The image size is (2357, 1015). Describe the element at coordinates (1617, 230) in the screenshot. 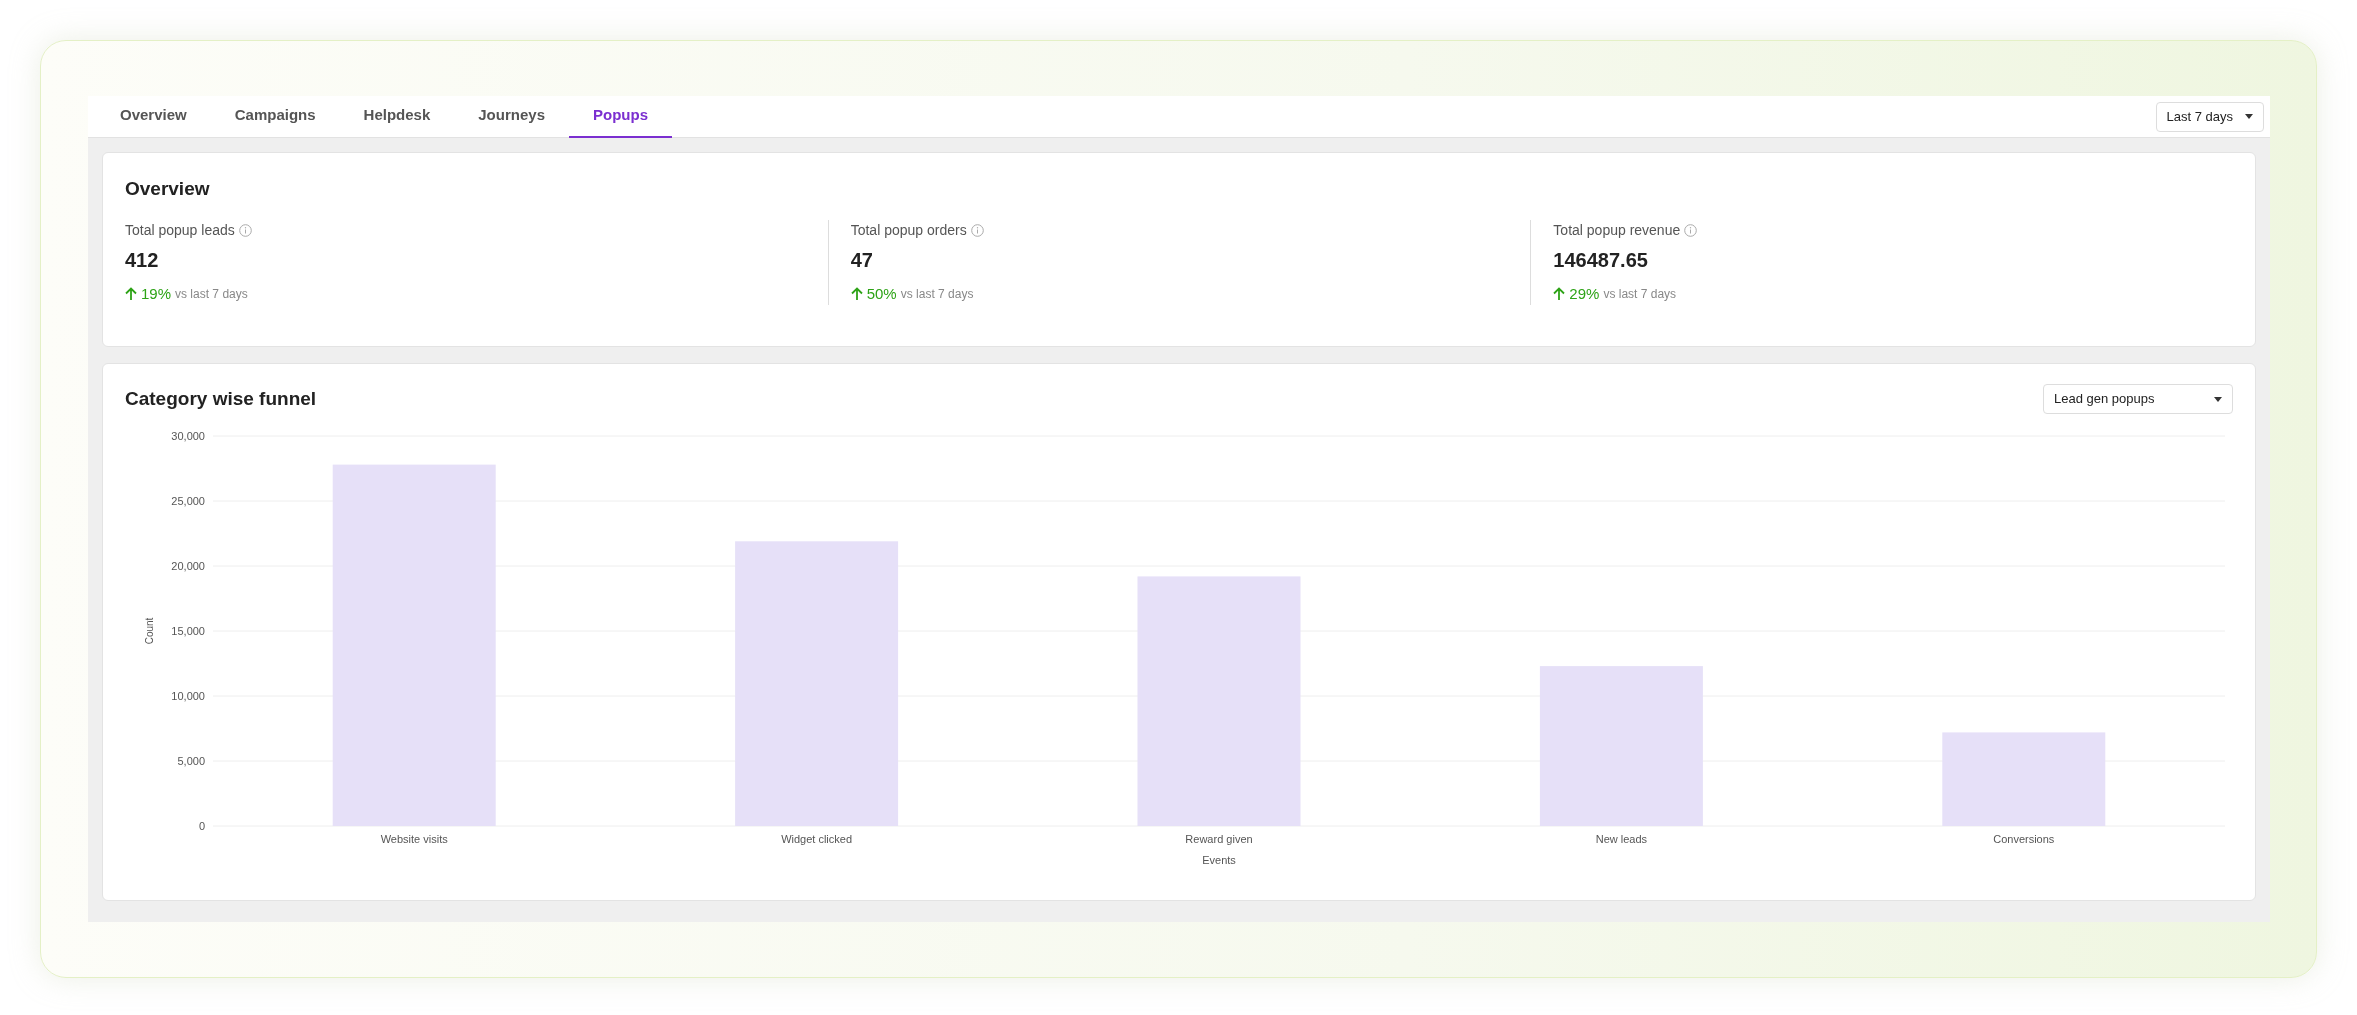

I see `stat-label: Total popup revenue` at that location.